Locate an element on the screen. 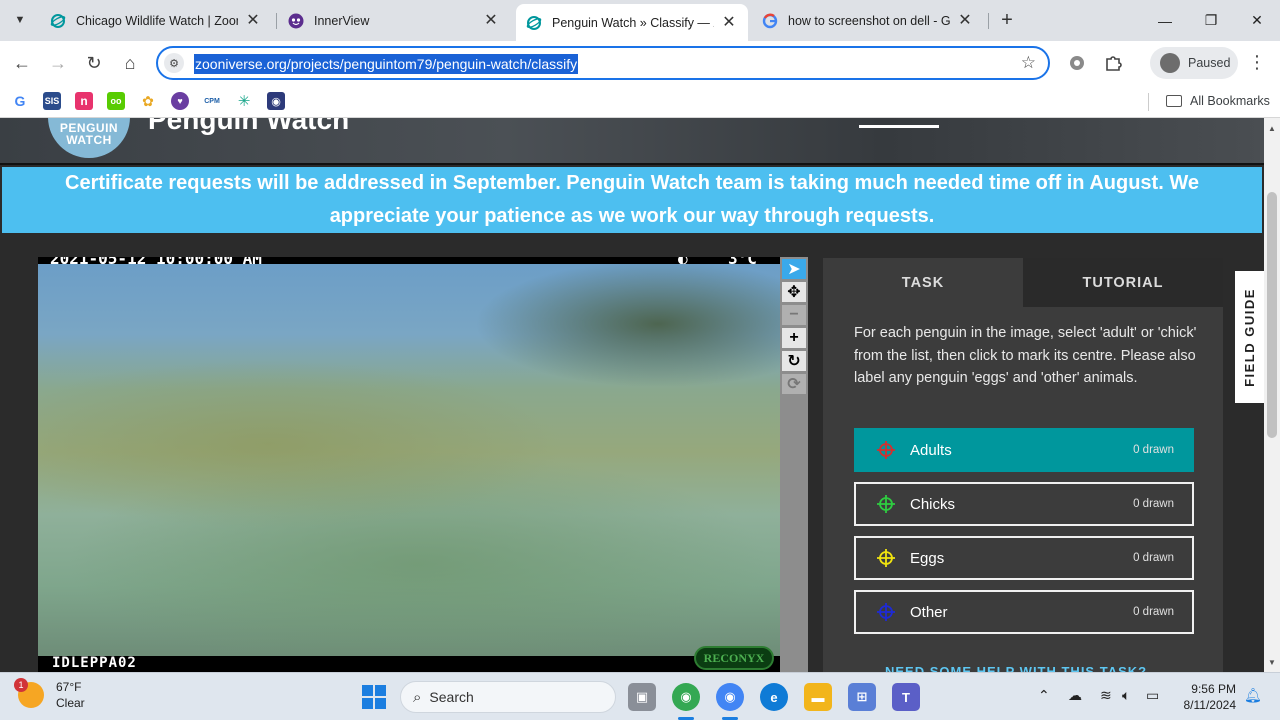  puzzle-icon is located at coordinates (1113, 63).